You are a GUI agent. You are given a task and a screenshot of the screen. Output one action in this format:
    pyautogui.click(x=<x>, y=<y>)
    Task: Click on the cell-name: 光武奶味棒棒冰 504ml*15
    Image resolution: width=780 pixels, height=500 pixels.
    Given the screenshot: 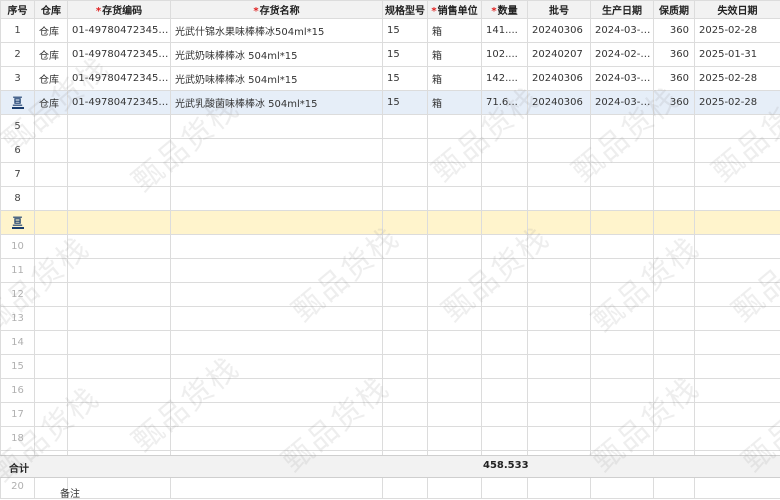 What is the action you would take?
    pyautogui.click(x=277, y=79)
    